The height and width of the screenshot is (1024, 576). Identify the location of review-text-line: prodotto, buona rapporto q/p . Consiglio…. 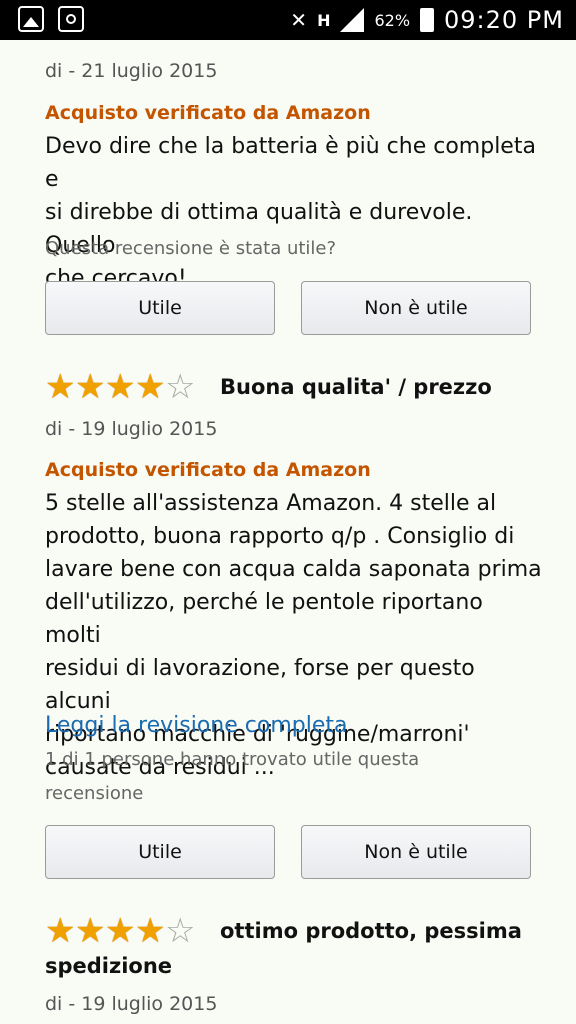
(280, 536).